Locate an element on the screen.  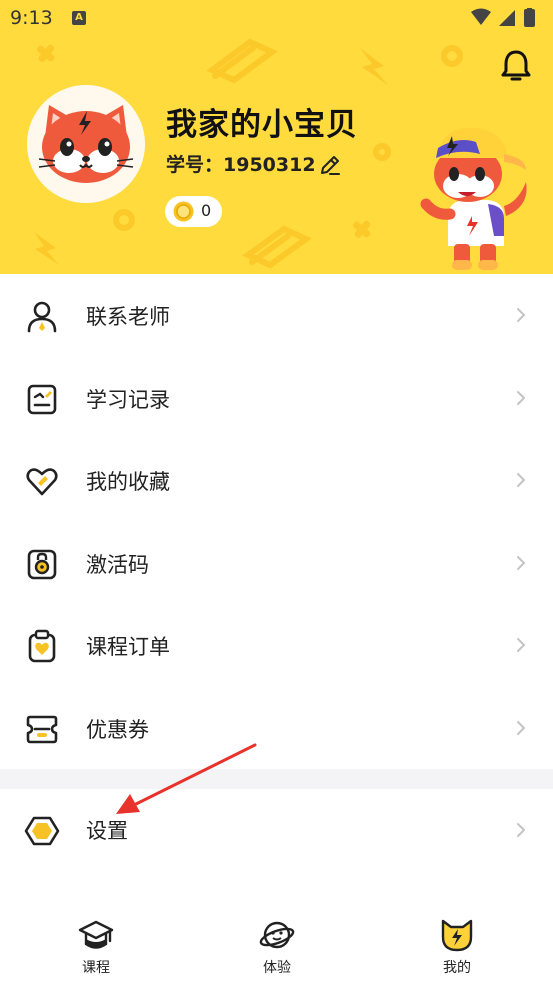
graduation-cap-icon is located at coordinates (96, 934).